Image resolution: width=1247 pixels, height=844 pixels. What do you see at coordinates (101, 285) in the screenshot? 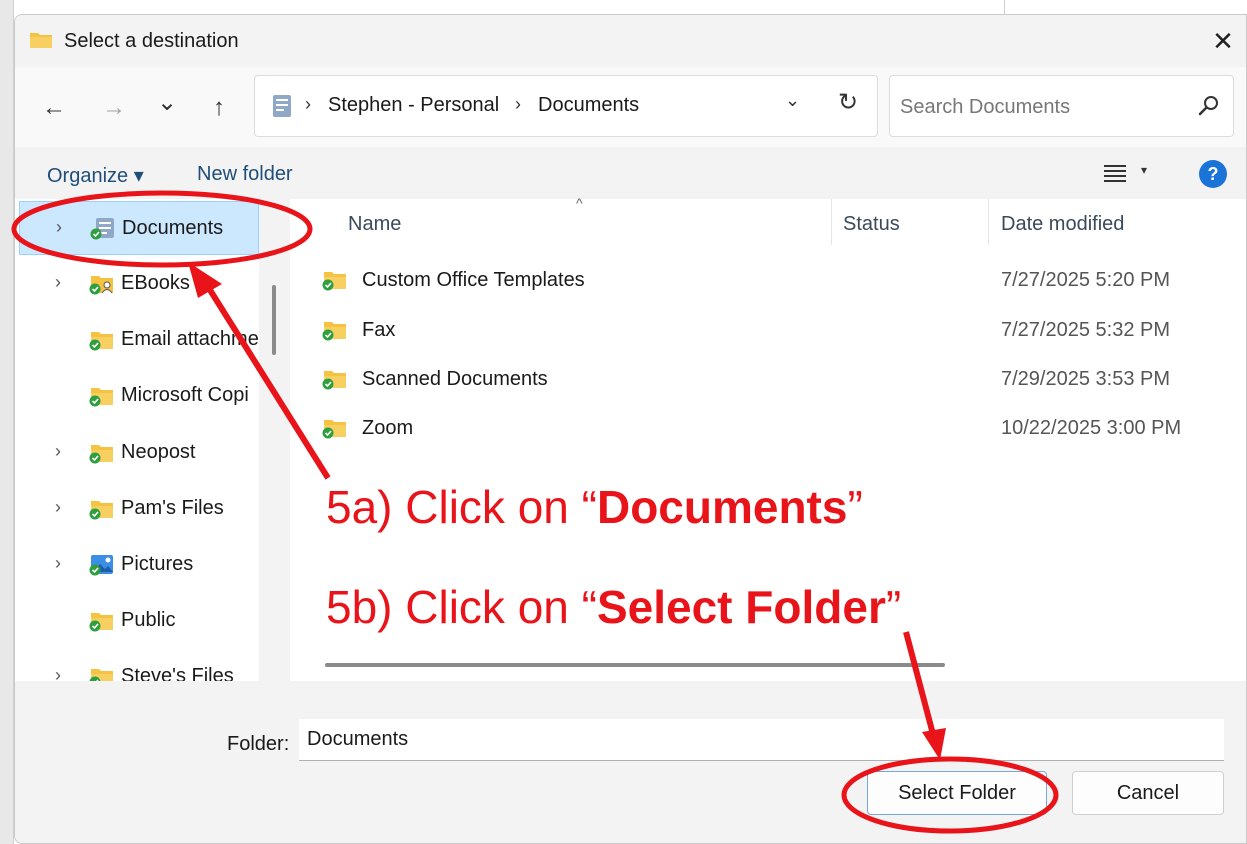
I see `shared-folder-icon` at bounding box center [101, 285].